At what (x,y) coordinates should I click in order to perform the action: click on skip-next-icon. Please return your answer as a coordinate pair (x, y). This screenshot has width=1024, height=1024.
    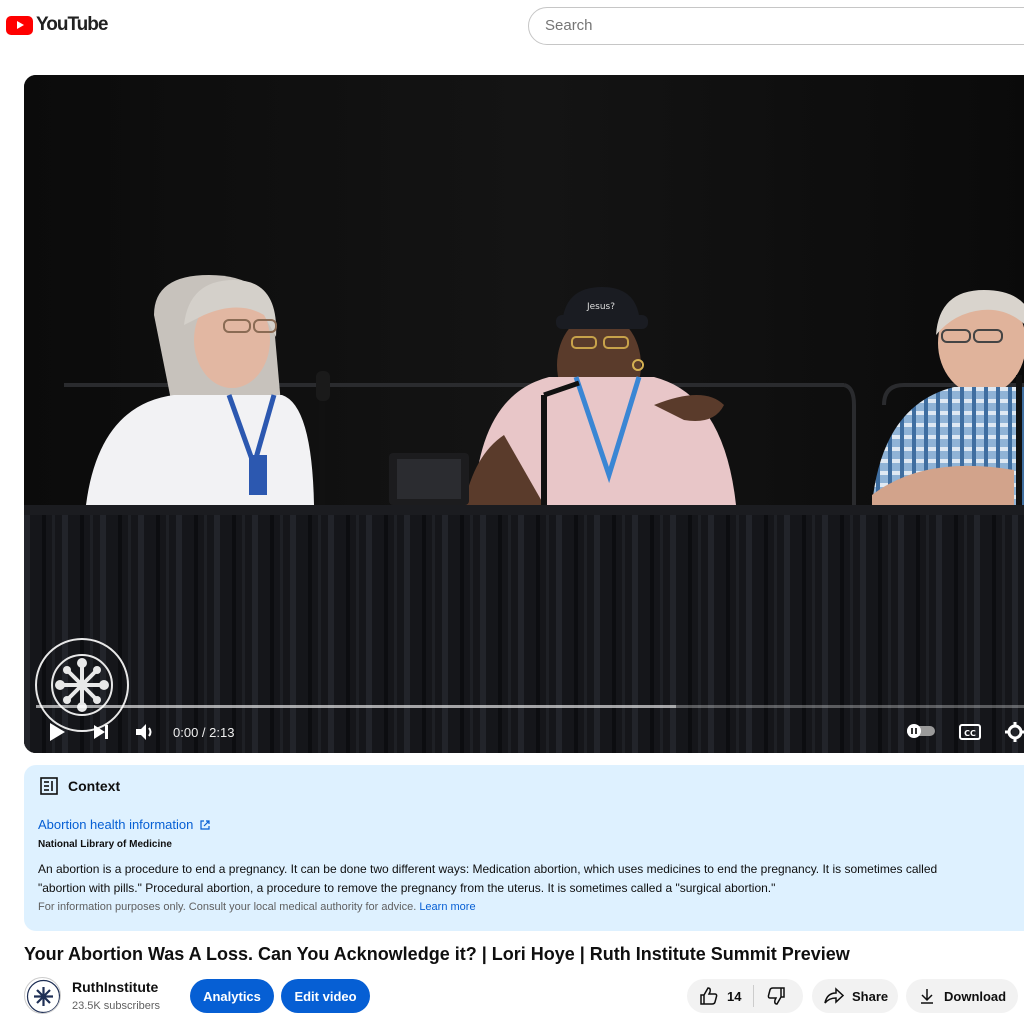
    Looking at the image, I should click on (101, 732).